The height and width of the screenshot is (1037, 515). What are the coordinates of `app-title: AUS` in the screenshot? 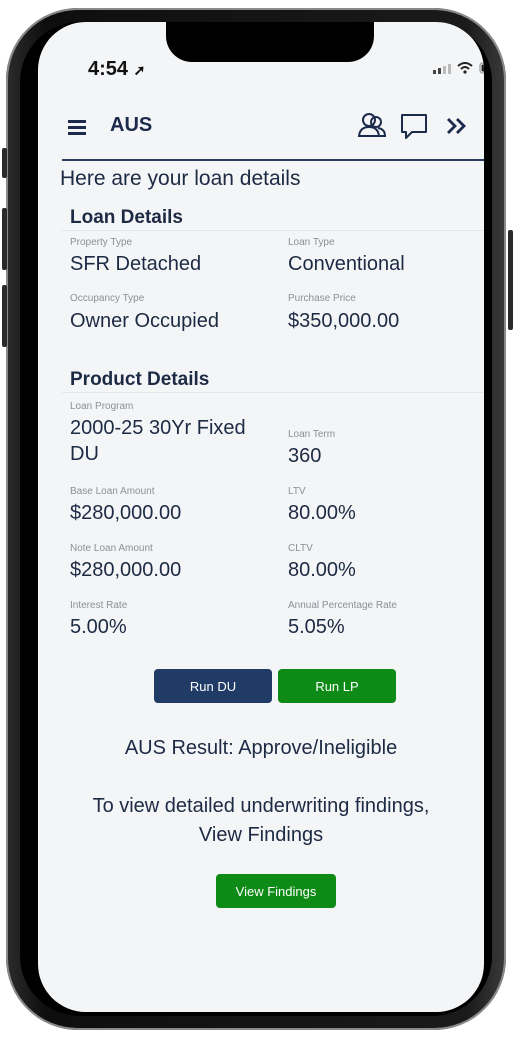 It's located at (131, 125).